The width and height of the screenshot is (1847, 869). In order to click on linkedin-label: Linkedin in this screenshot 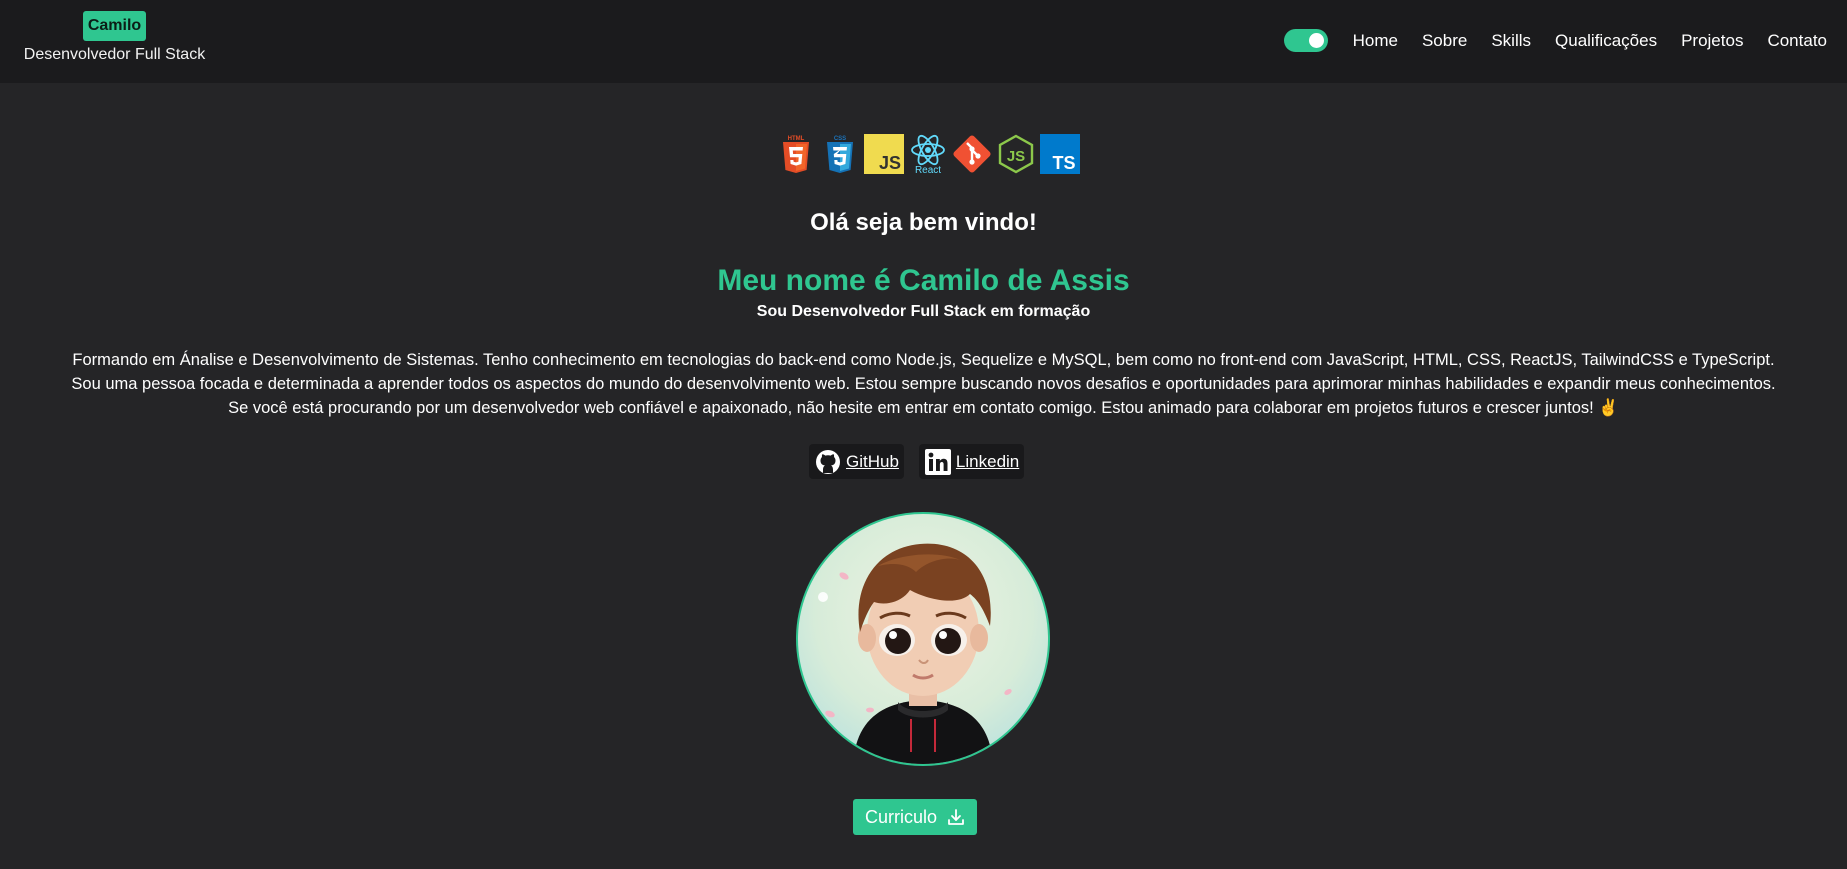, I will do `click(987, 461)`.